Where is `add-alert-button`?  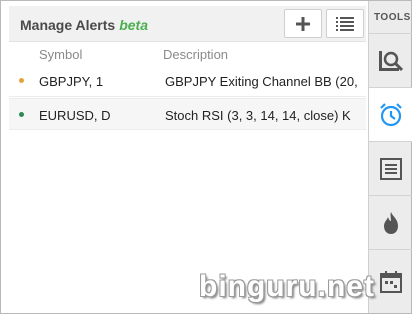 add-alert-button is located at coordinates (303, 23).